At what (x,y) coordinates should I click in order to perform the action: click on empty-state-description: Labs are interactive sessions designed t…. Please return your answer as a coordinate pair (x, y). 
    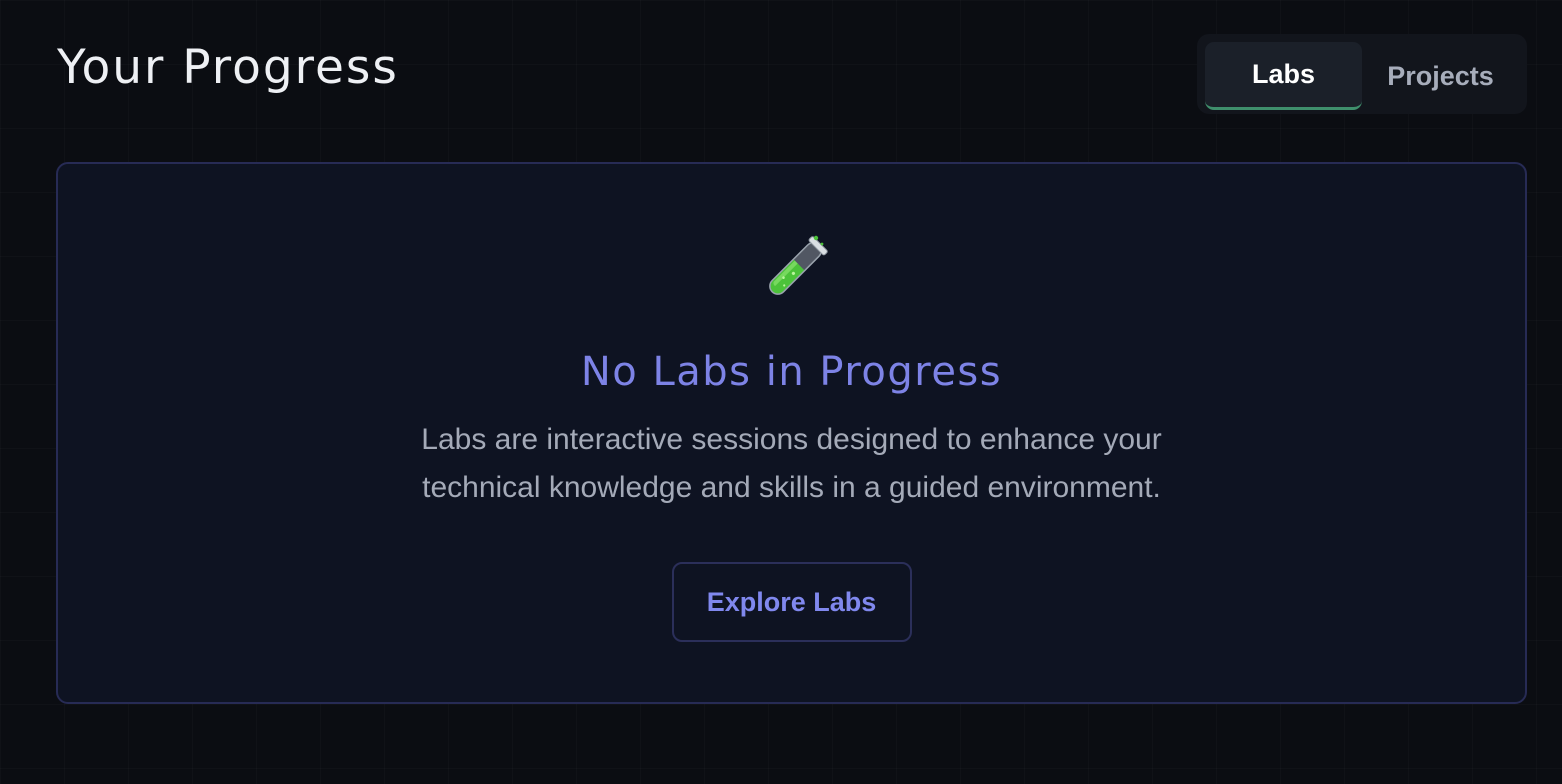
    Looking at the image, I should click on (791, 463).